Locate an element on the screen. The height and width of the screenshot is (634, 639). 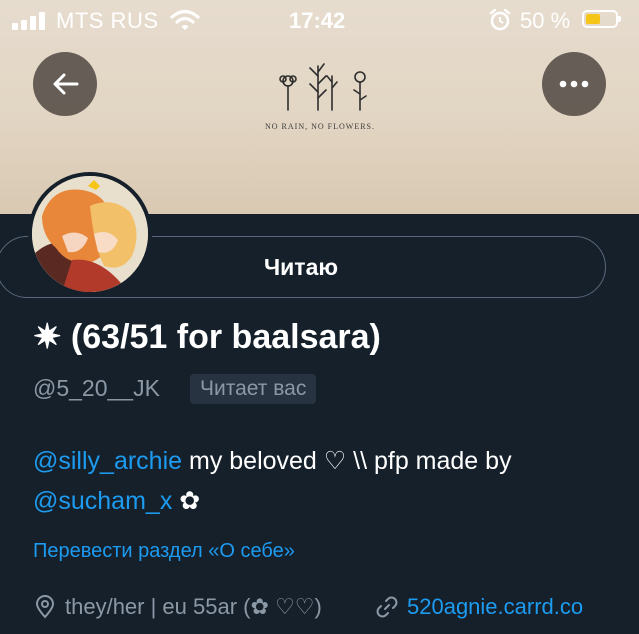
alarm-icon is located at coordinates (500, 19).